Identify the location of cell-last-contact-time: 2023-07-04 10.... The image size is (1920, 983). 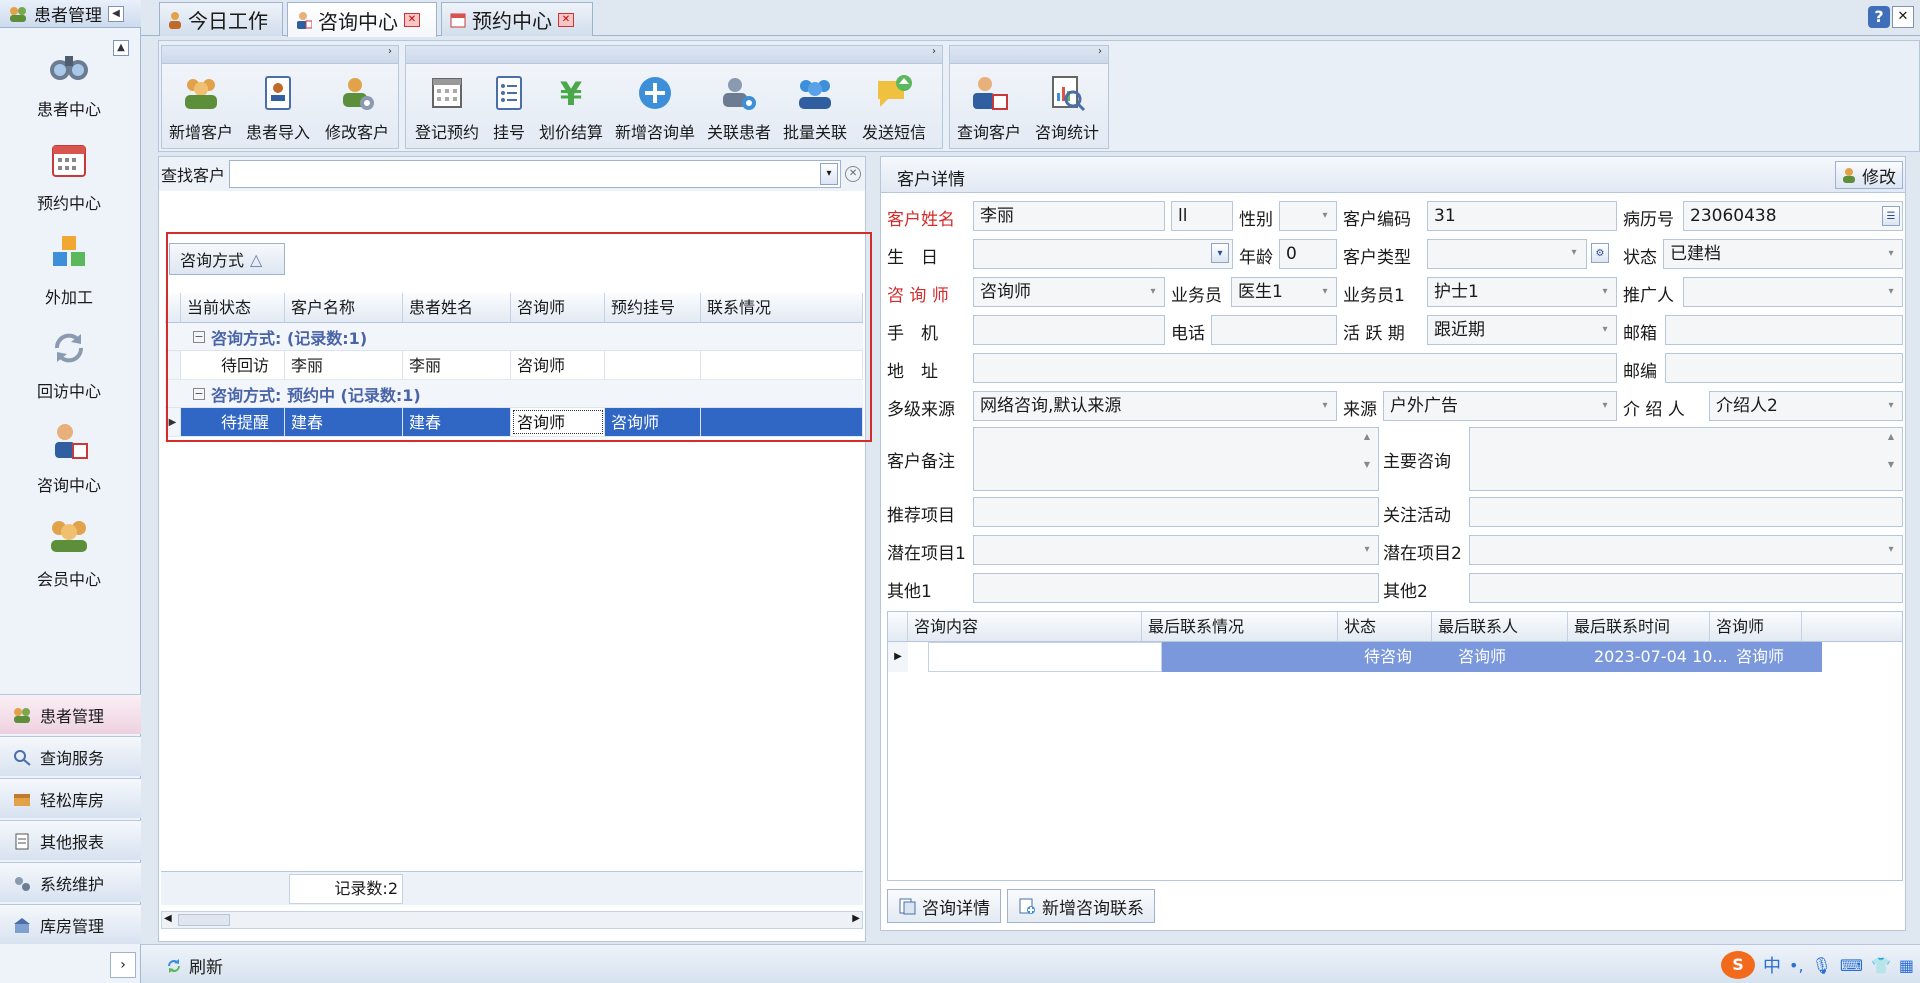
(1659, 657).